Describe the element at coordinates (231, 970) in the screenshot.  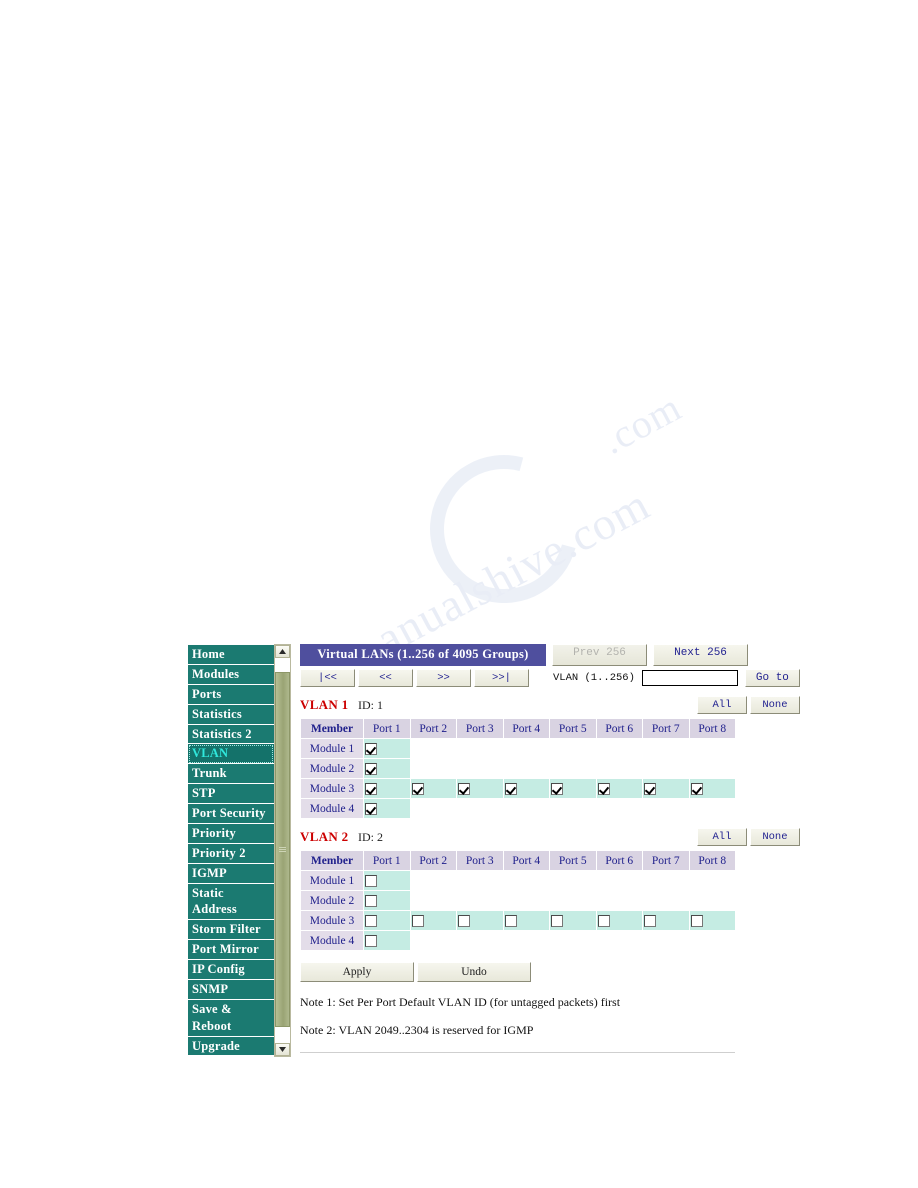
I see `sidebar-item-ip-config: IP Config` at that location.